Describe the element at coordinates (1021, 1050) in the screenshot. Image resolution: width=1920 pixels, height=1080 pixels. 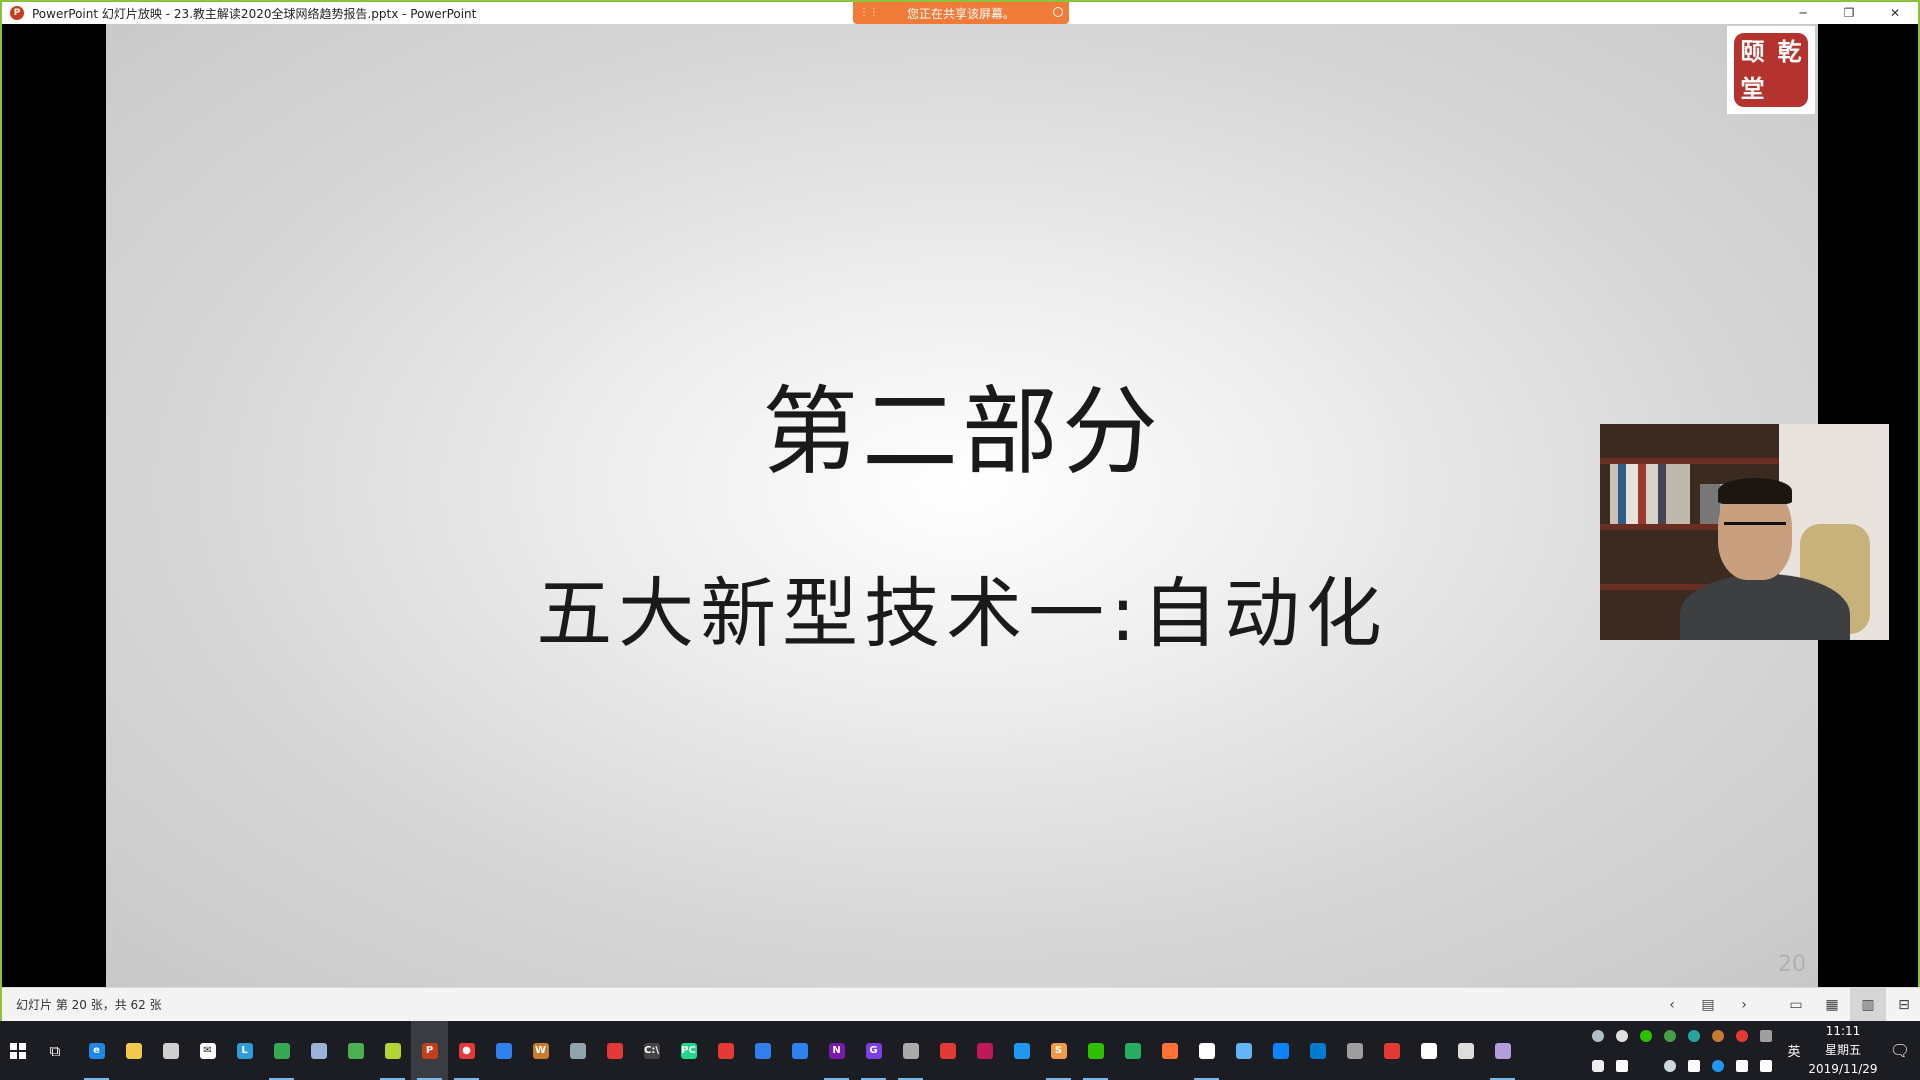
I see `taskbar-app-25-button` at that location.